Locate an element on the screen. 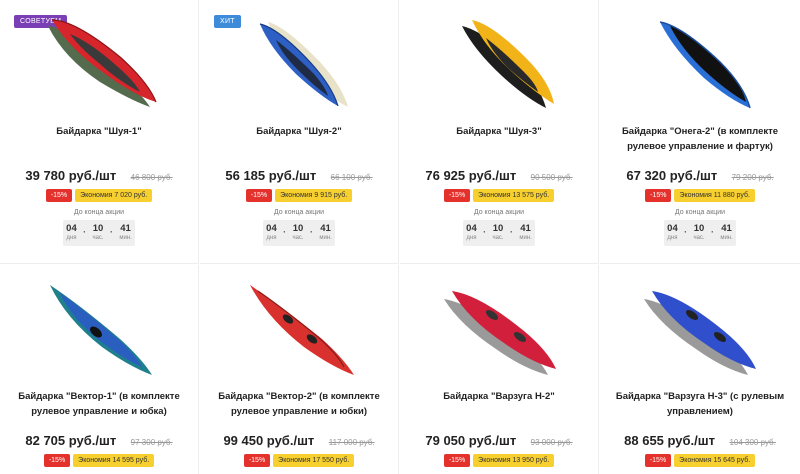 The width and height of the screenshot is (800, 474). kayak-red-single-icon is located at coordinates (300, 327).